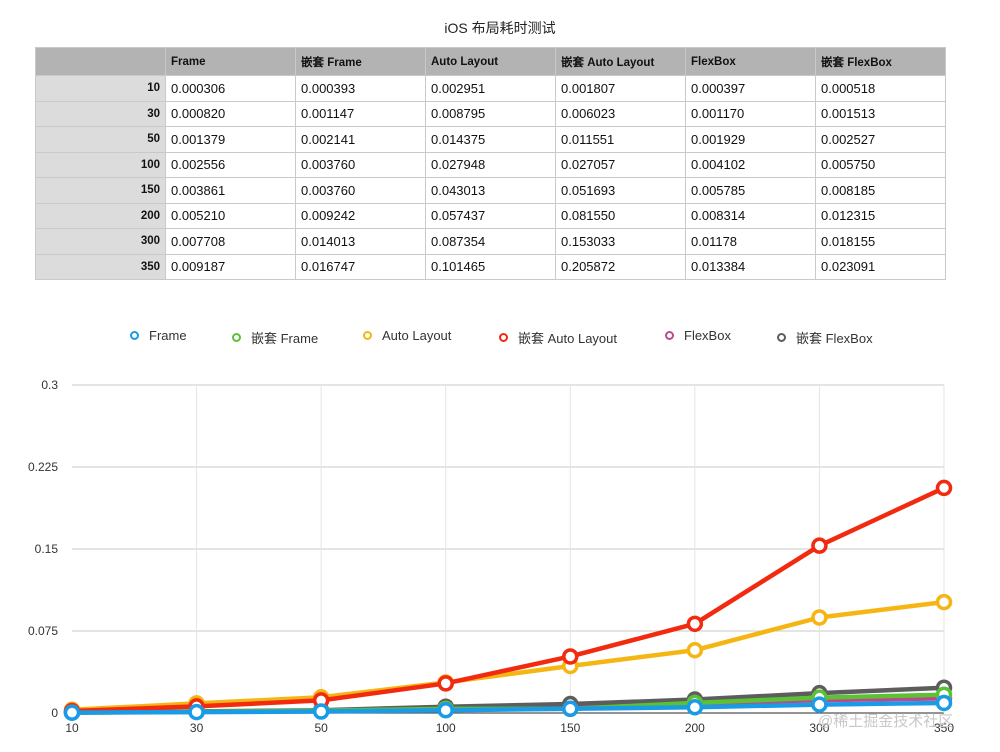 This screenshot has height=752, width=1000. Describe the element at coordinates (47, 549) in the screenshot. I see `y-tick-label: 0.15` at that location.